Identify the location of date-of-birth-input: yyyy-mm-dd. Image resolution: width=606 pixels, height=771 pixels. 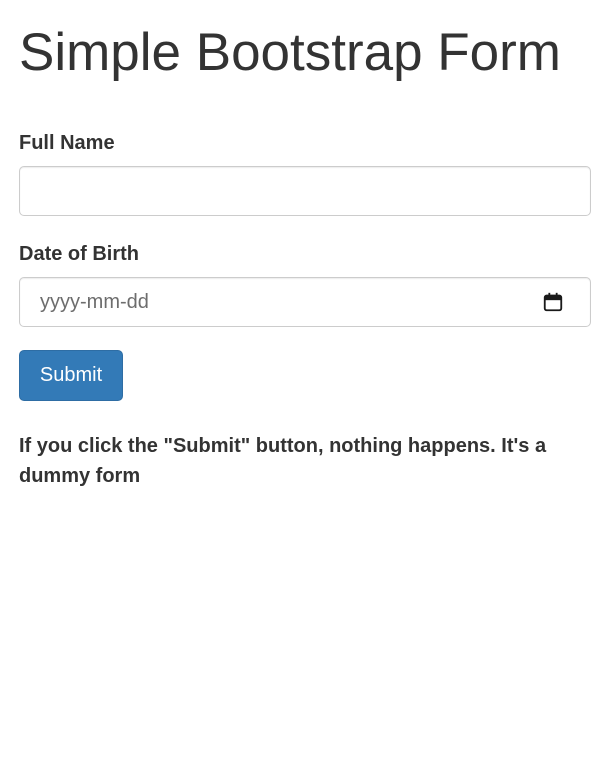
(305, 302).